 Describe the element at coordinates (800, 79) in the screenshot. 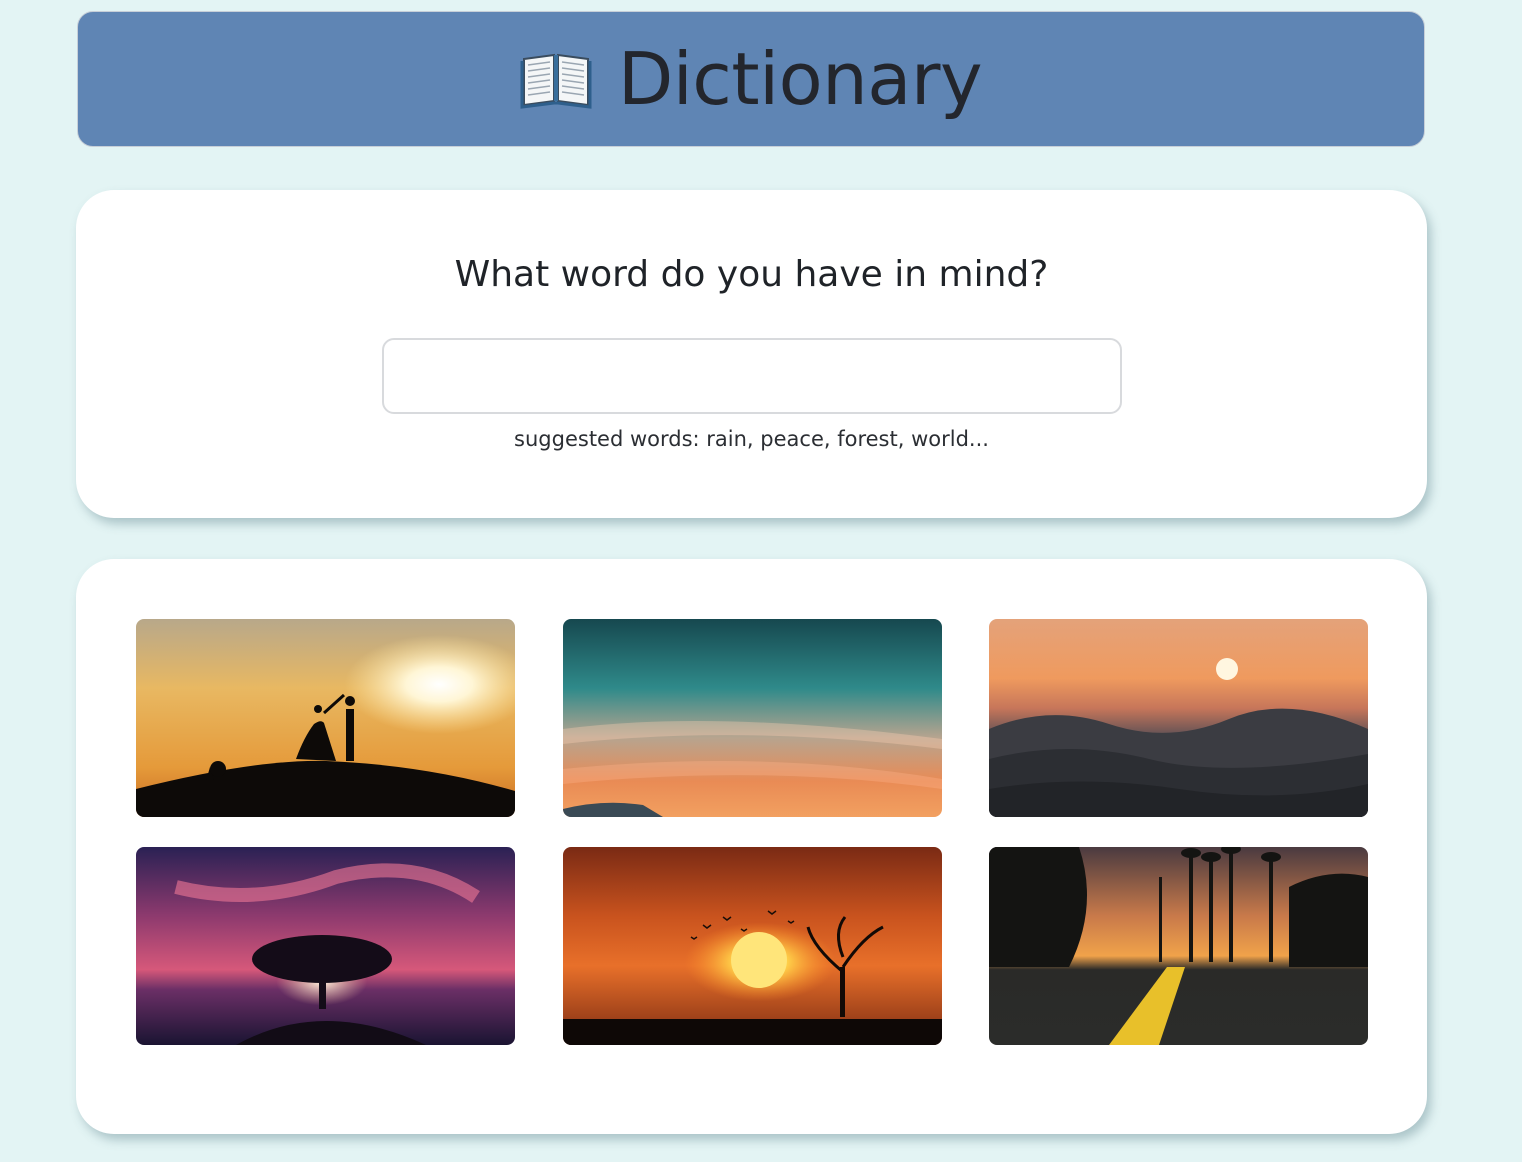

I see `app-title: Dictionary` at that location.